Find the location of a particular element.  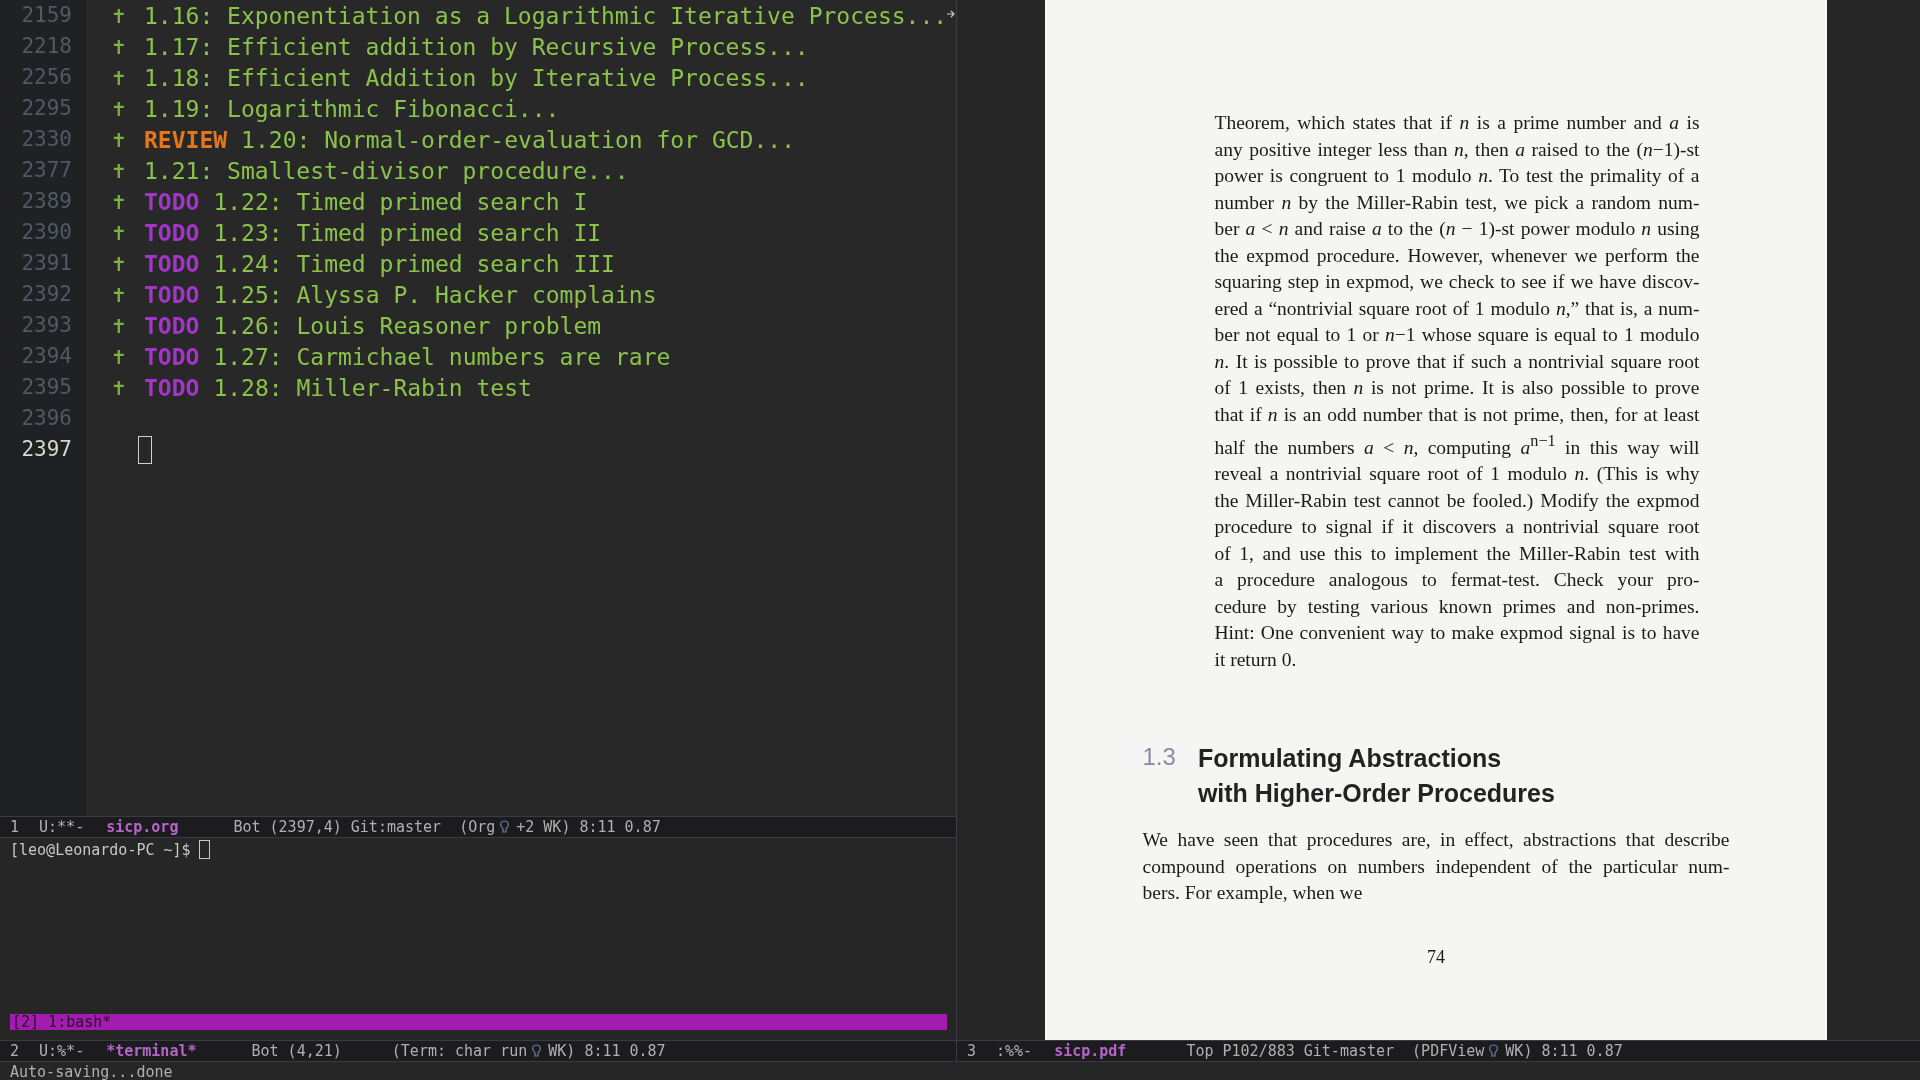

page-number: 74 is located at coordinates (1436, 957).